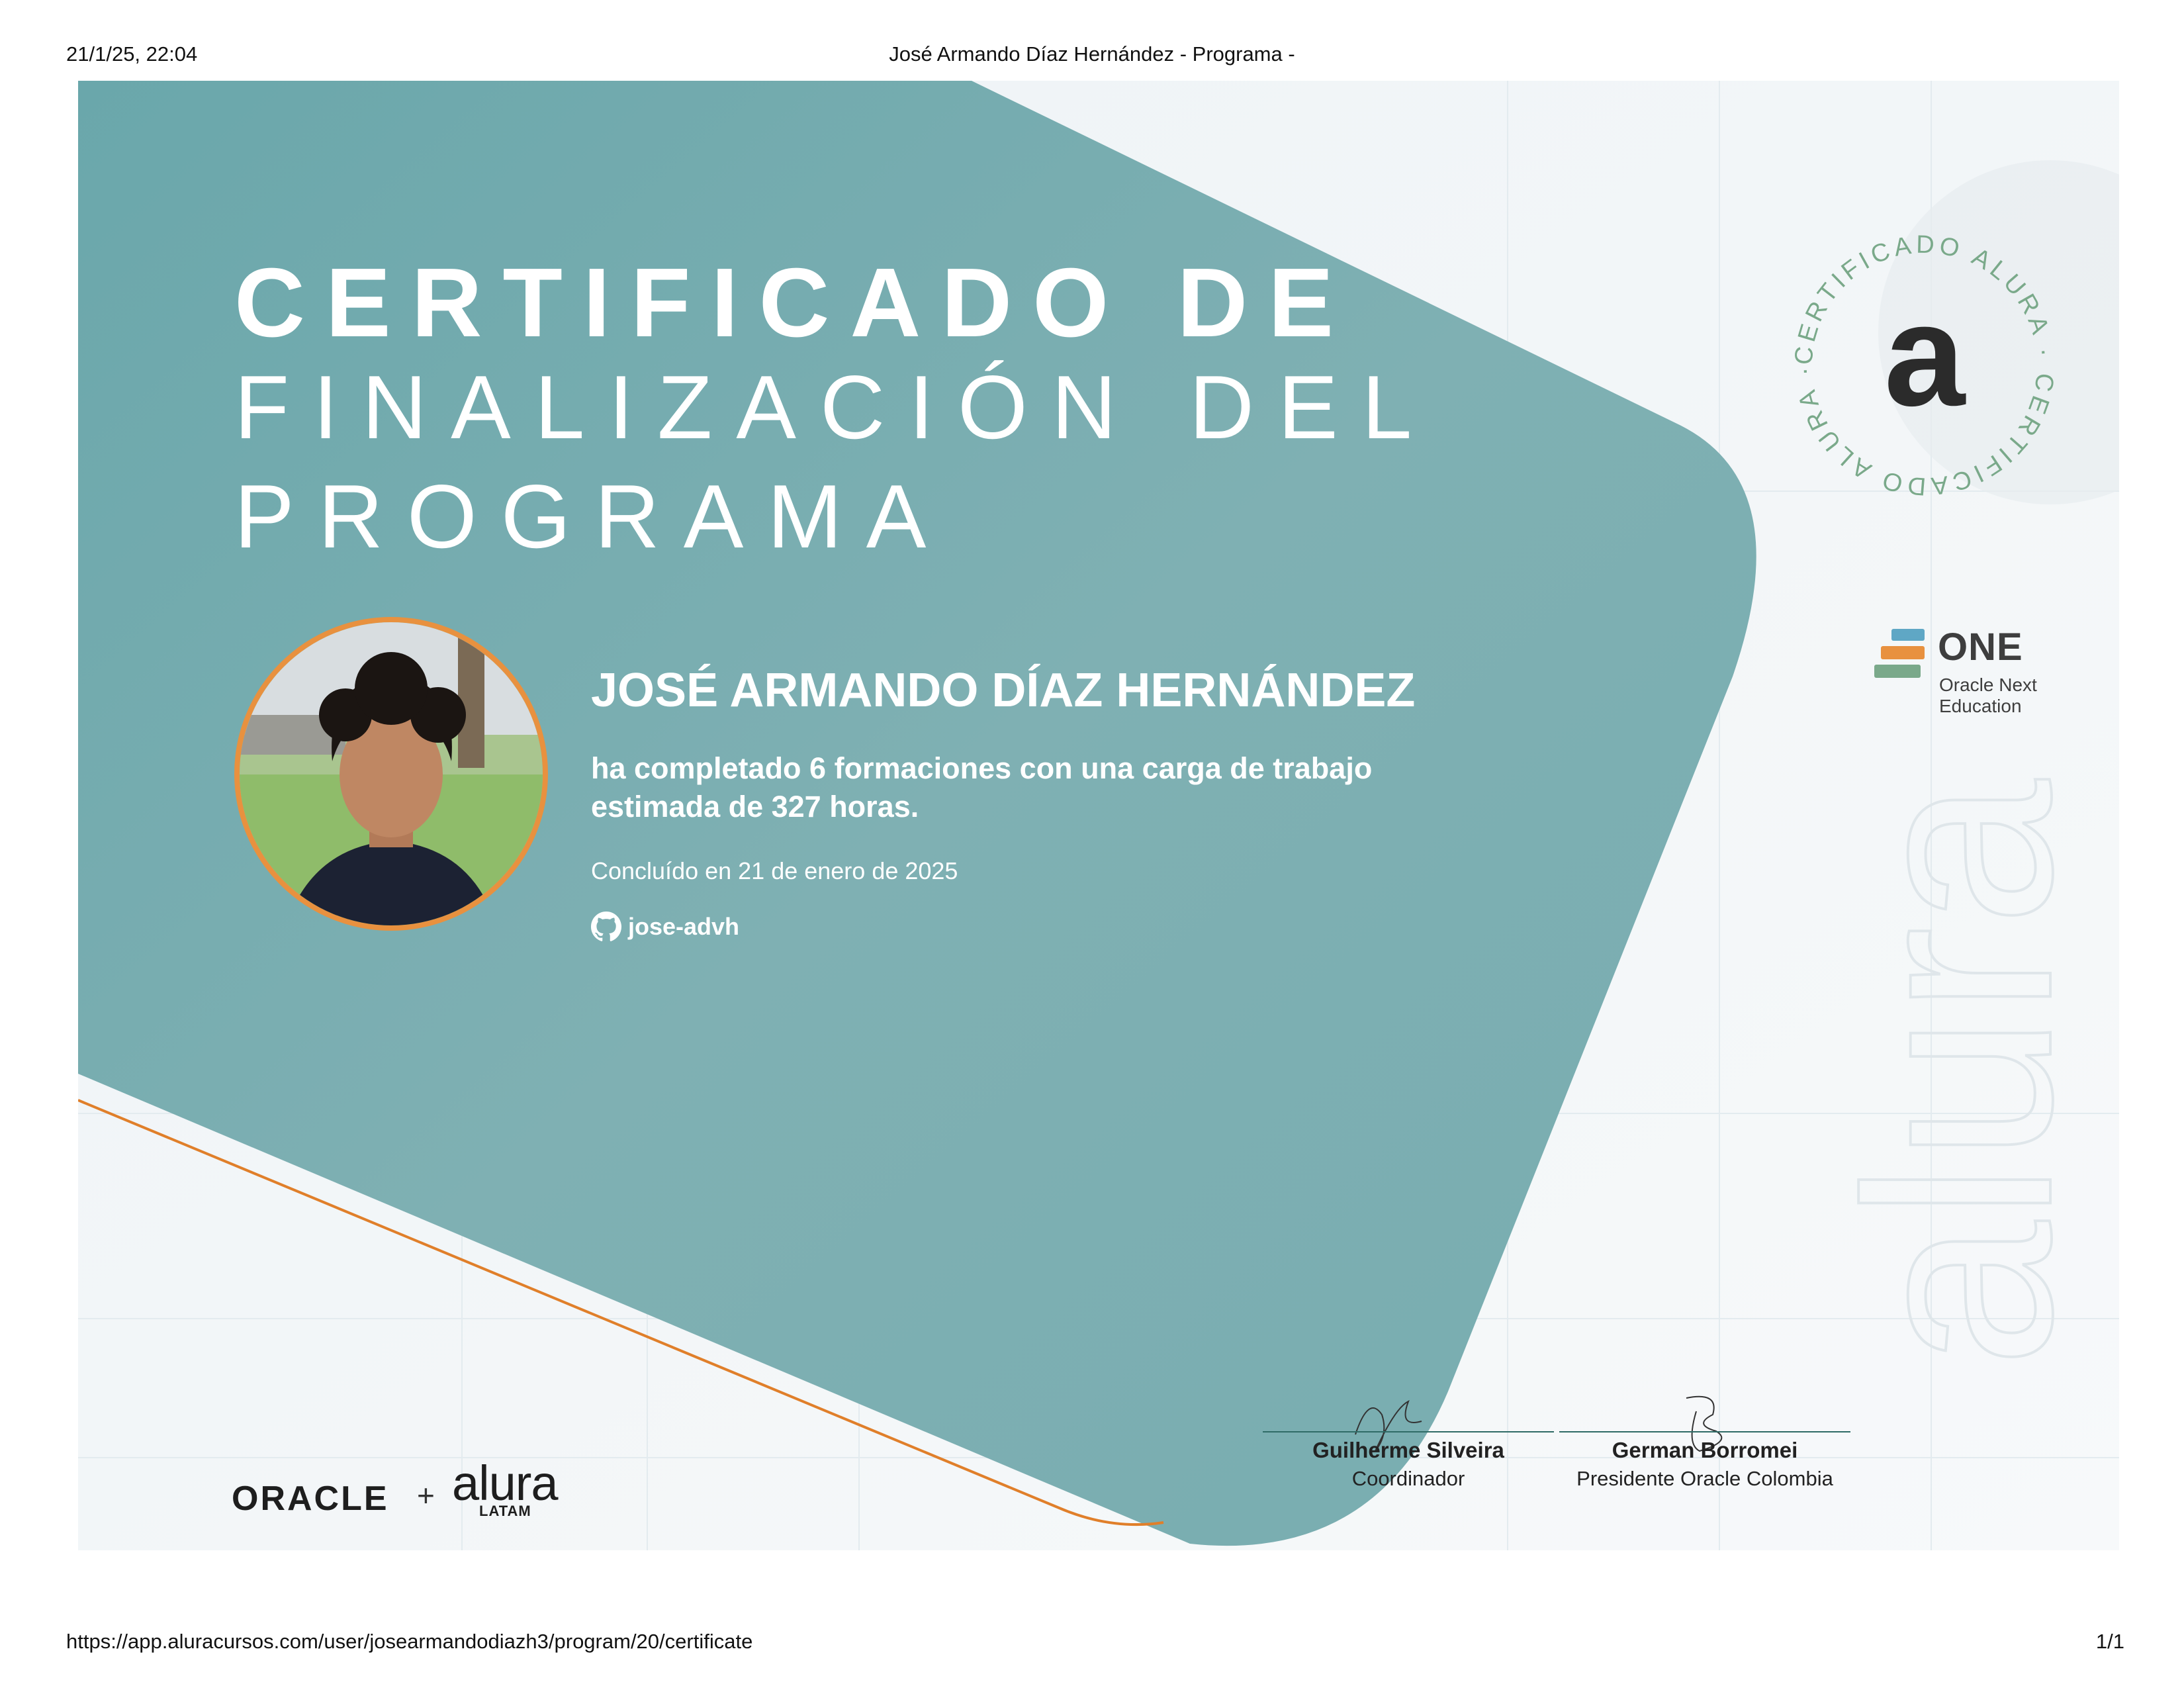  What do you see at coordinates (684, 926) in the screenshot?
I see `github-username: jose-advh` at bounding box center [684, 926].